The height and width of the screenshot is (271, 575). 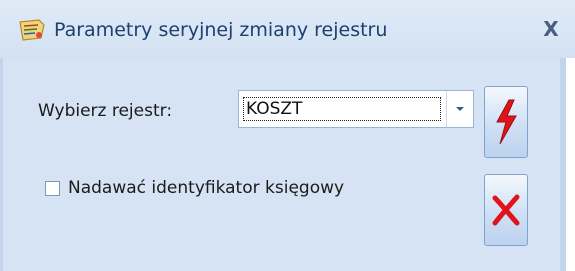 What do you see at coordinates (551, 29) in the screenshot?
I see `close-button: X` at bounding box center [551, 29].